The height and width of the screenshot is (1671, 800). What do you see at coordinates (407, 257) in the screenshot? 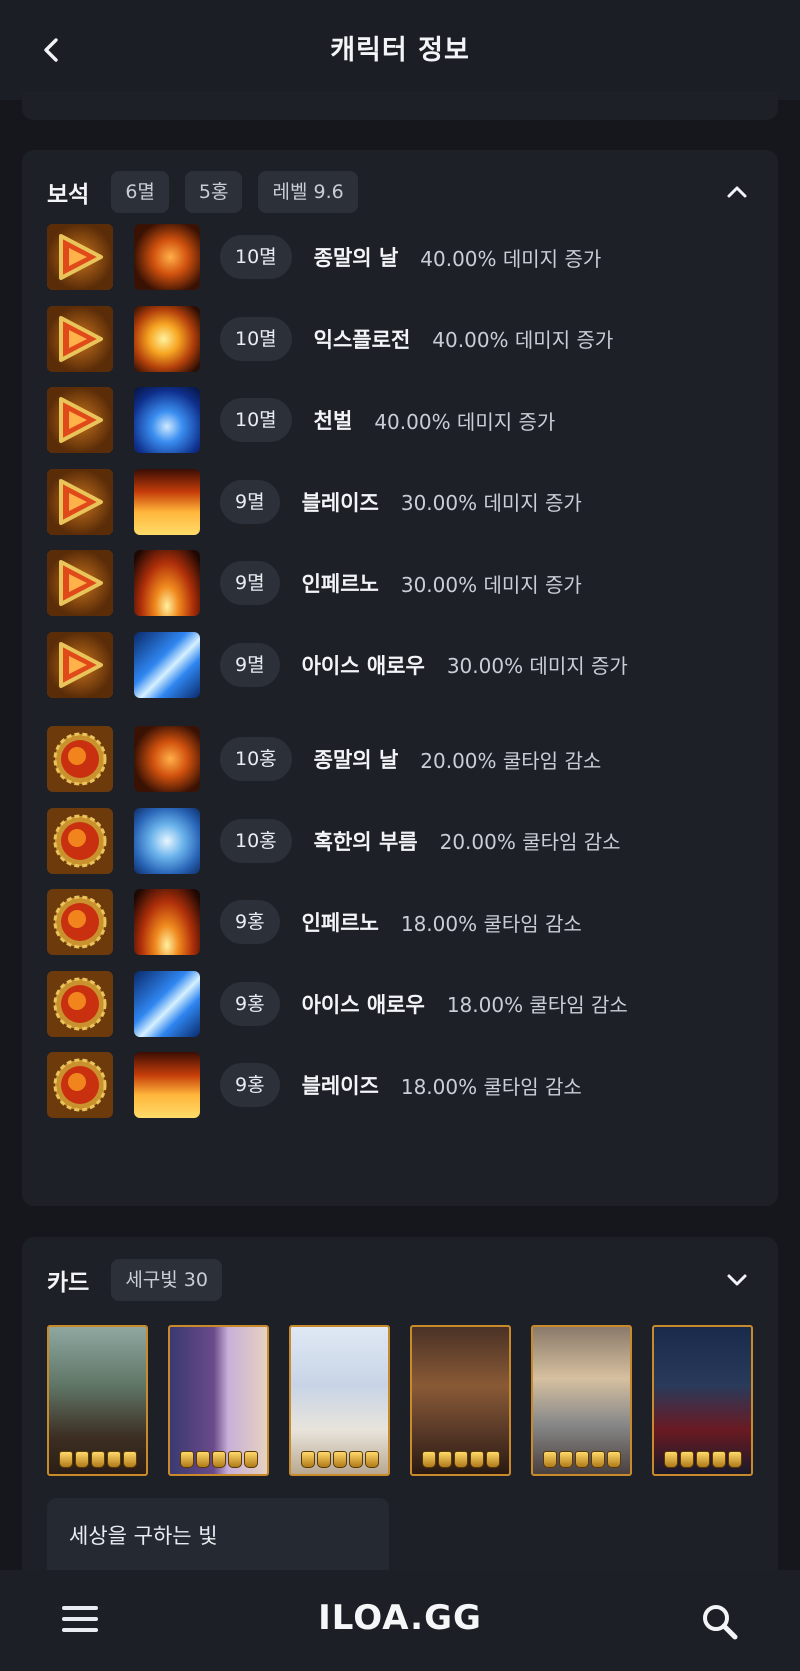
I see `gem-row: 10멸 종말의 날 40.00% 데미지 증가` at bounding box center [407, 257].